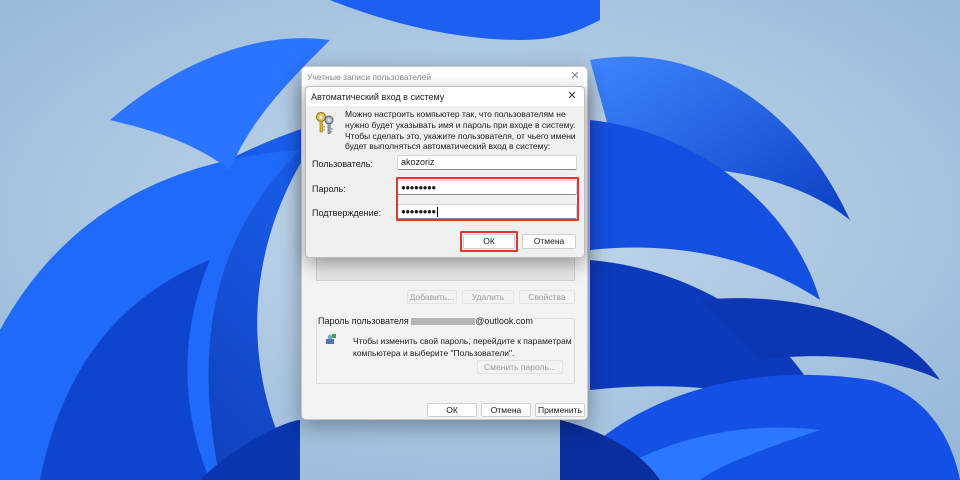  I want to click on password-group-label: Пароль пользователя @outlook.com, so click(425, 321).